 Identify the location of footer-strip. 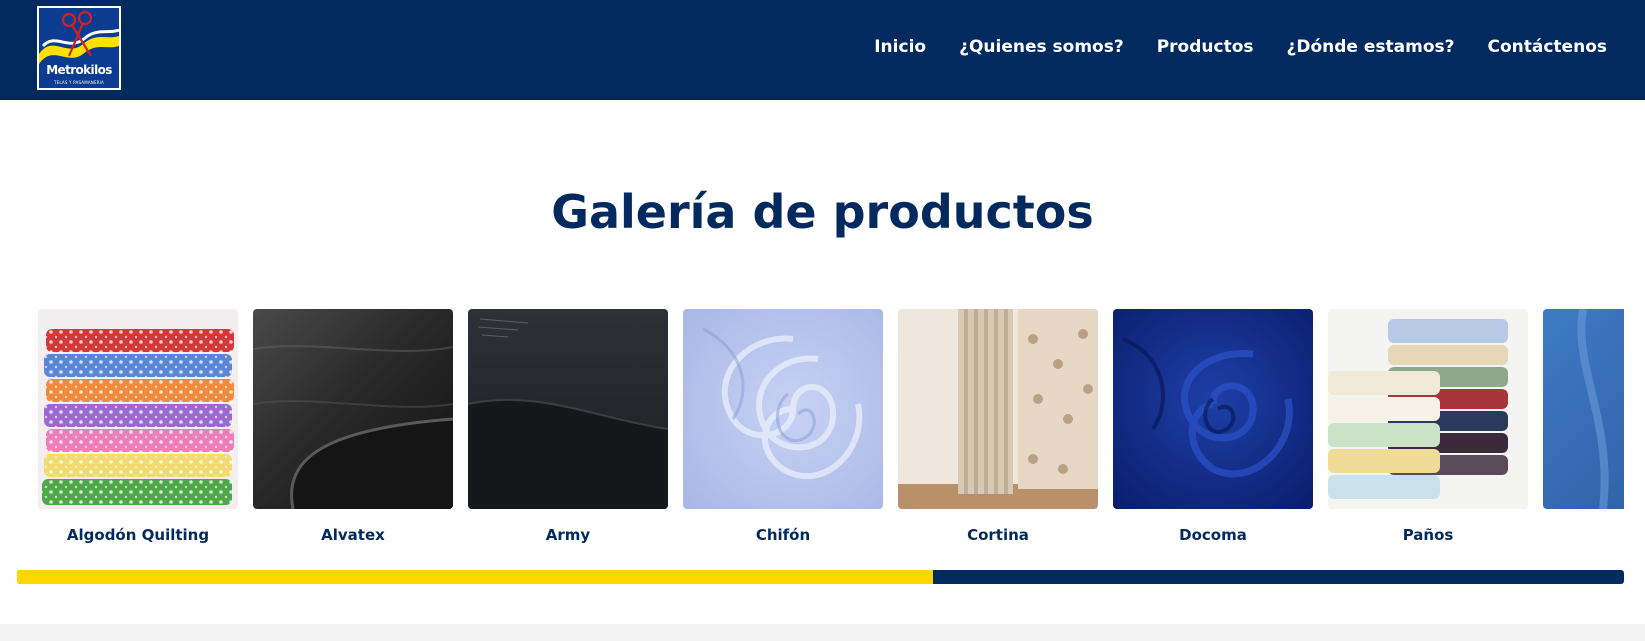
(822, 632).